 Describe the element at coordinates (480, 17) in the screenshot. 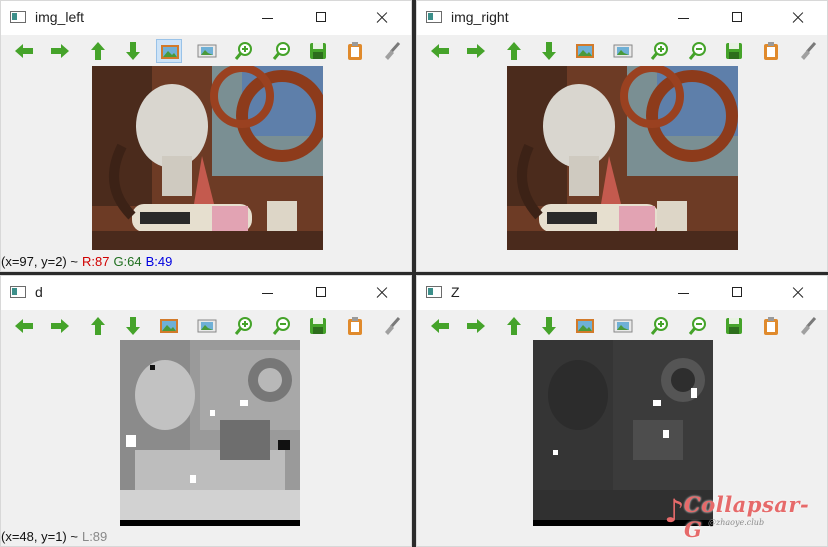

I see `window-title: img_right` at that location.